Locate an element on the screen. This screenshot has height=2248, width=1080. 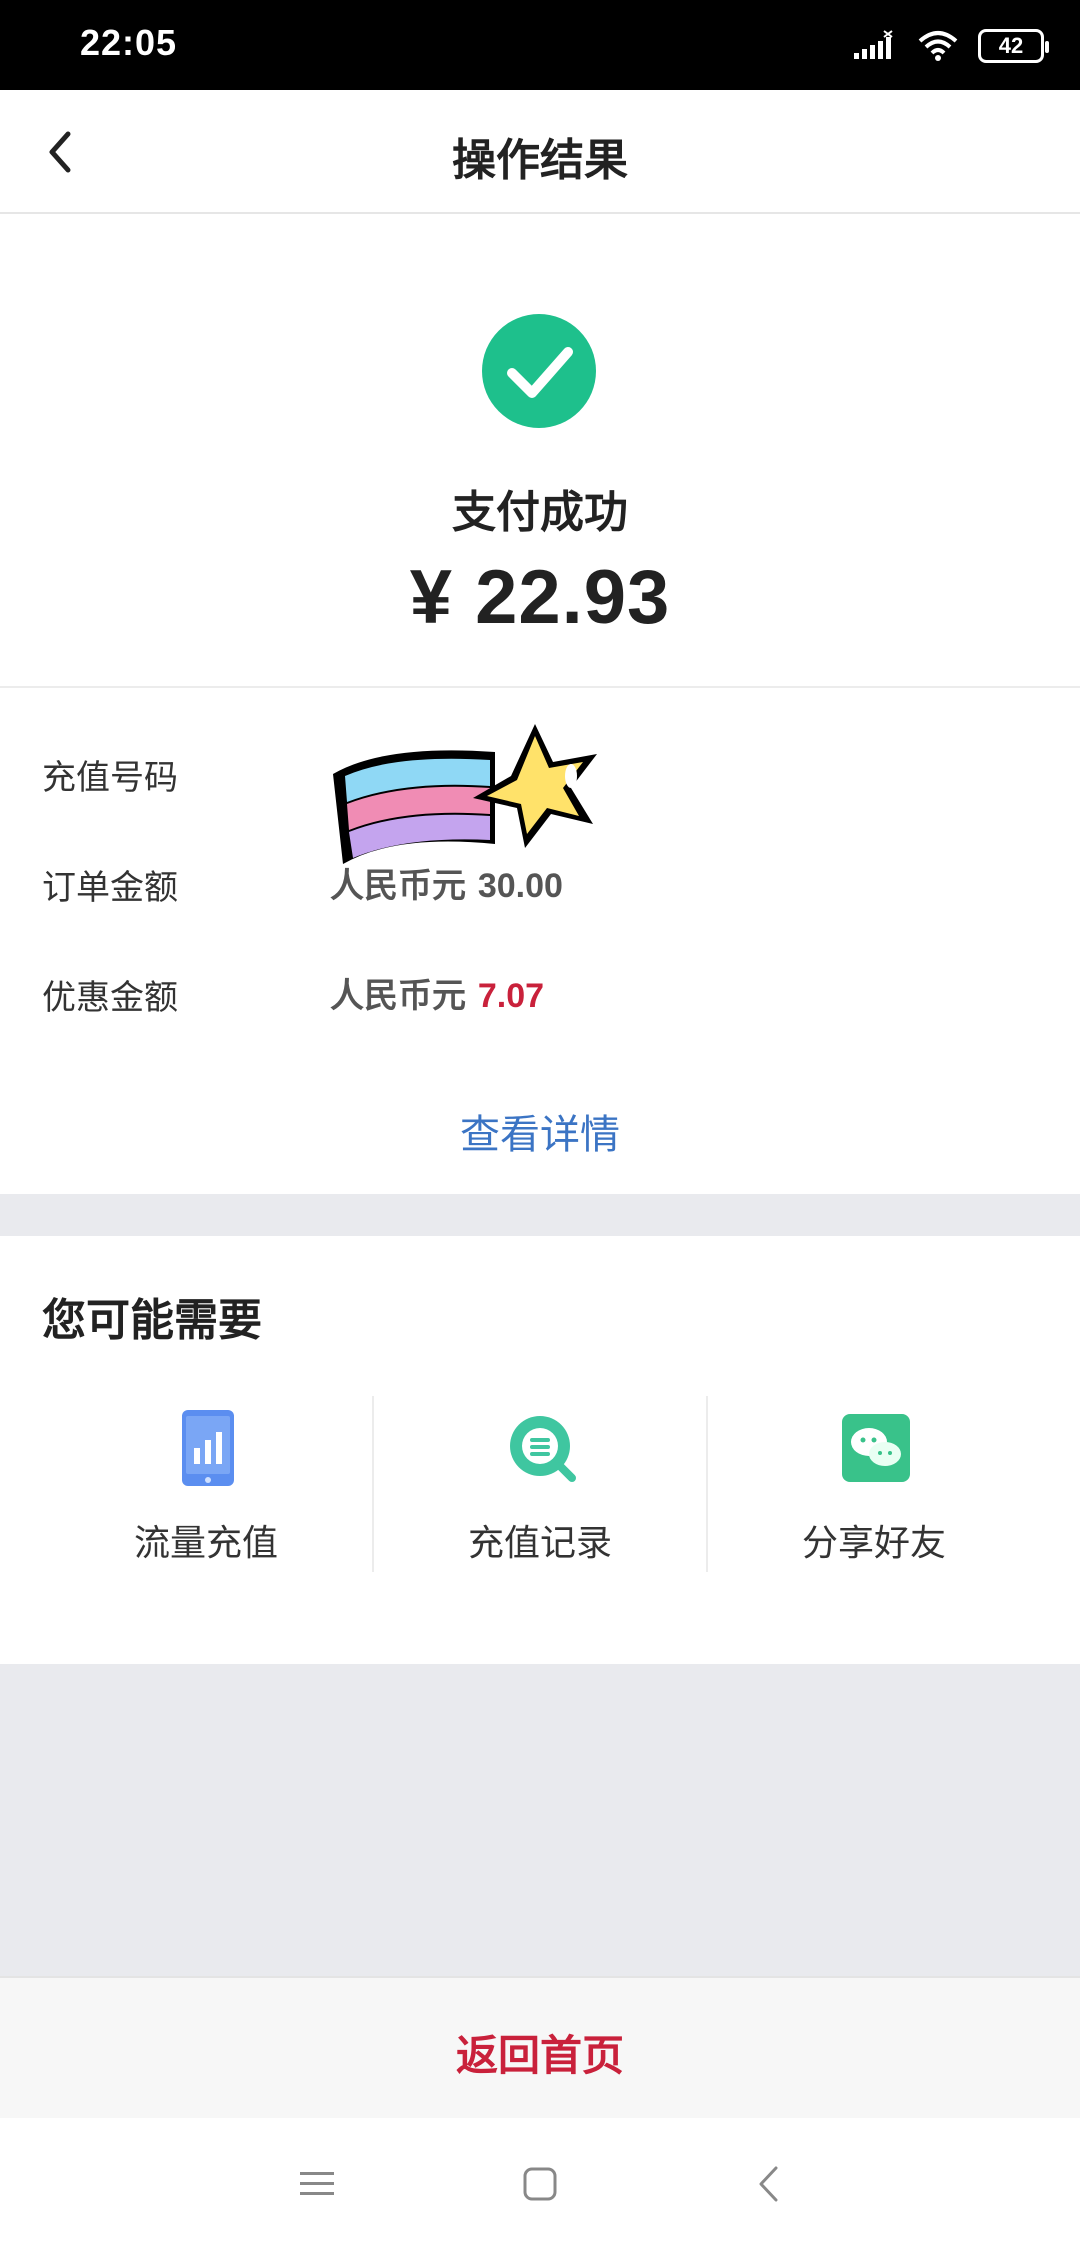
system-nav-bar is located at coordinates (540, 2183).